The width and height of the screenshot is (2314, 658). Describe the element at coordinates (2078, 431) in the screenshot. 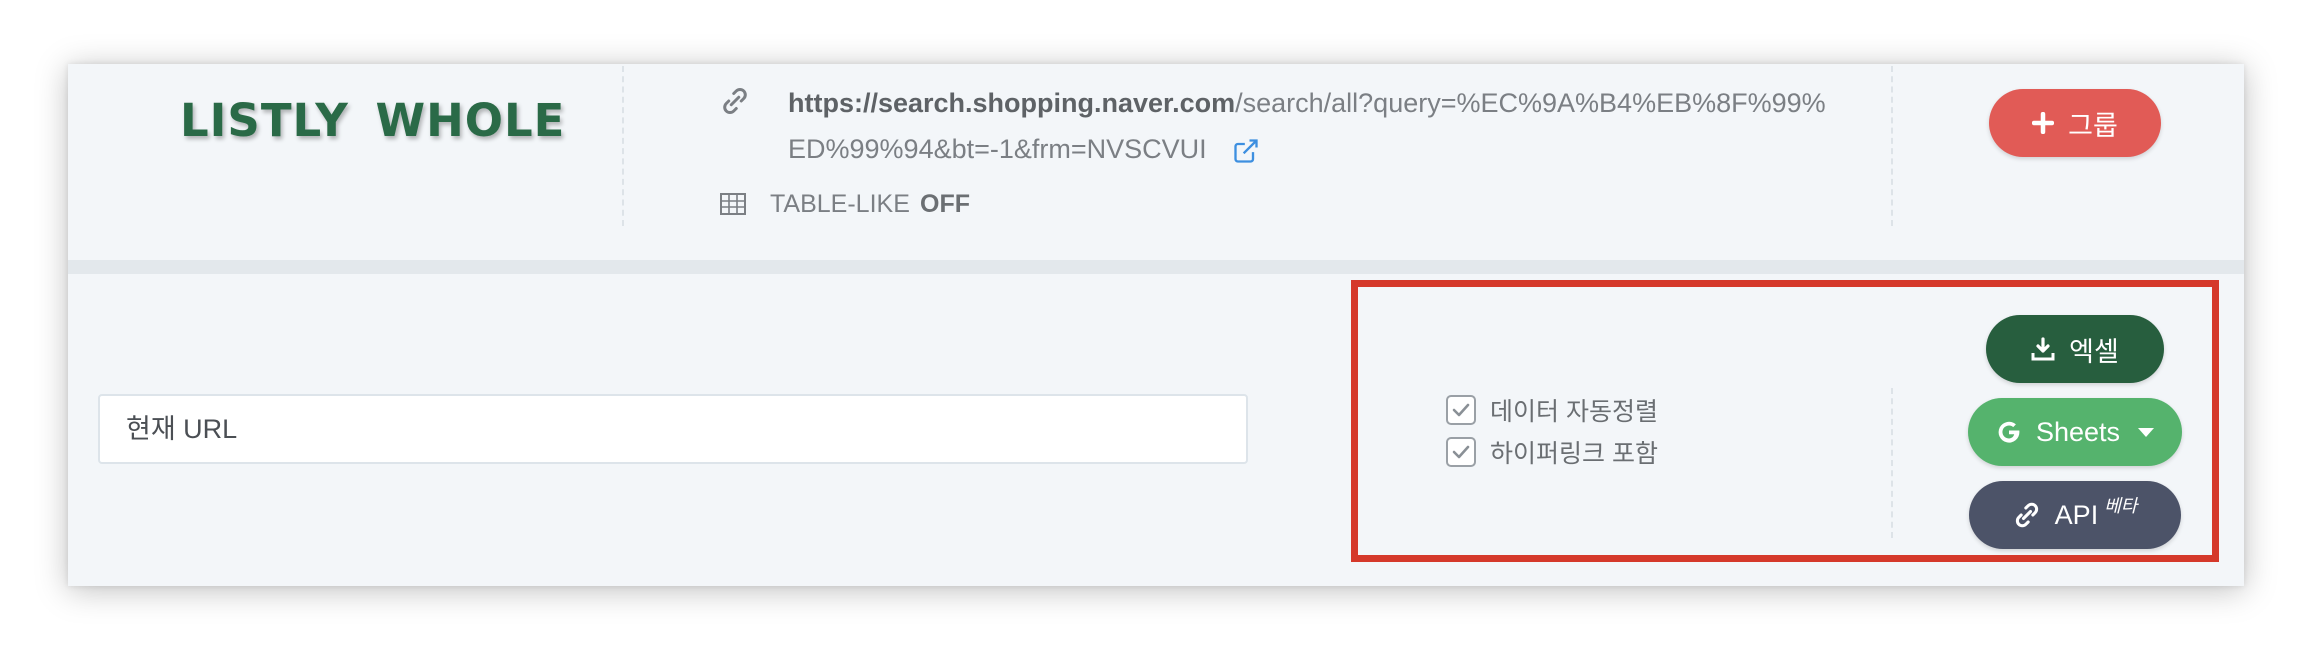

I see `sheets-label: Sheets` at that location.